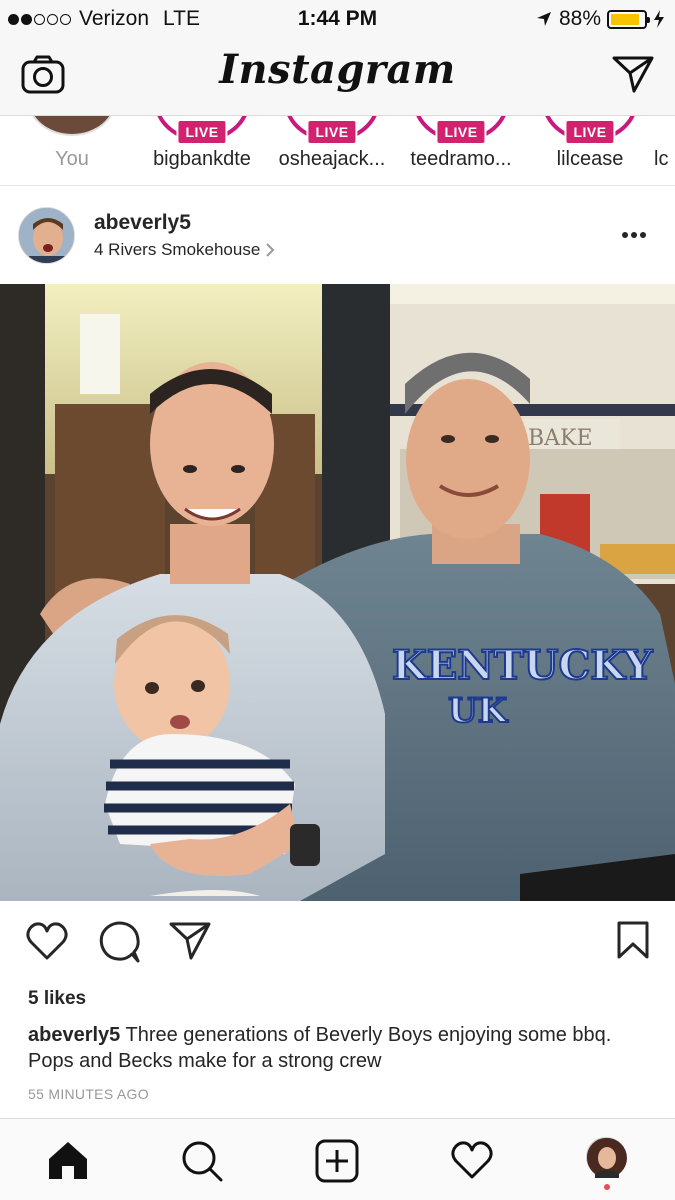 This screenshot has height=1200, width=675. What do you see at coordinates (88, 1094) in the screenshot?
I see `post-timestamp: 55 MINUTES AGO` at bounding box center [88, 1094].